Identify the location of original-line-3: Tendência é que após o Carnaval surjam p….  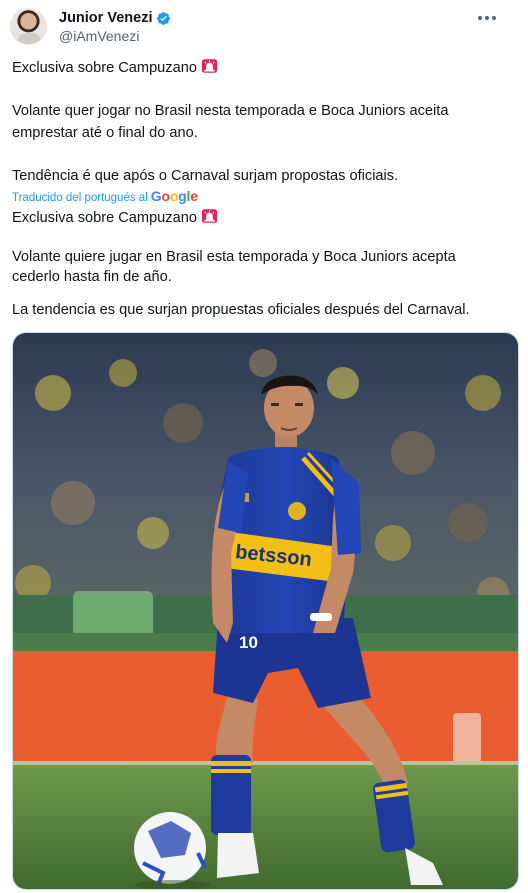
(205, 176).